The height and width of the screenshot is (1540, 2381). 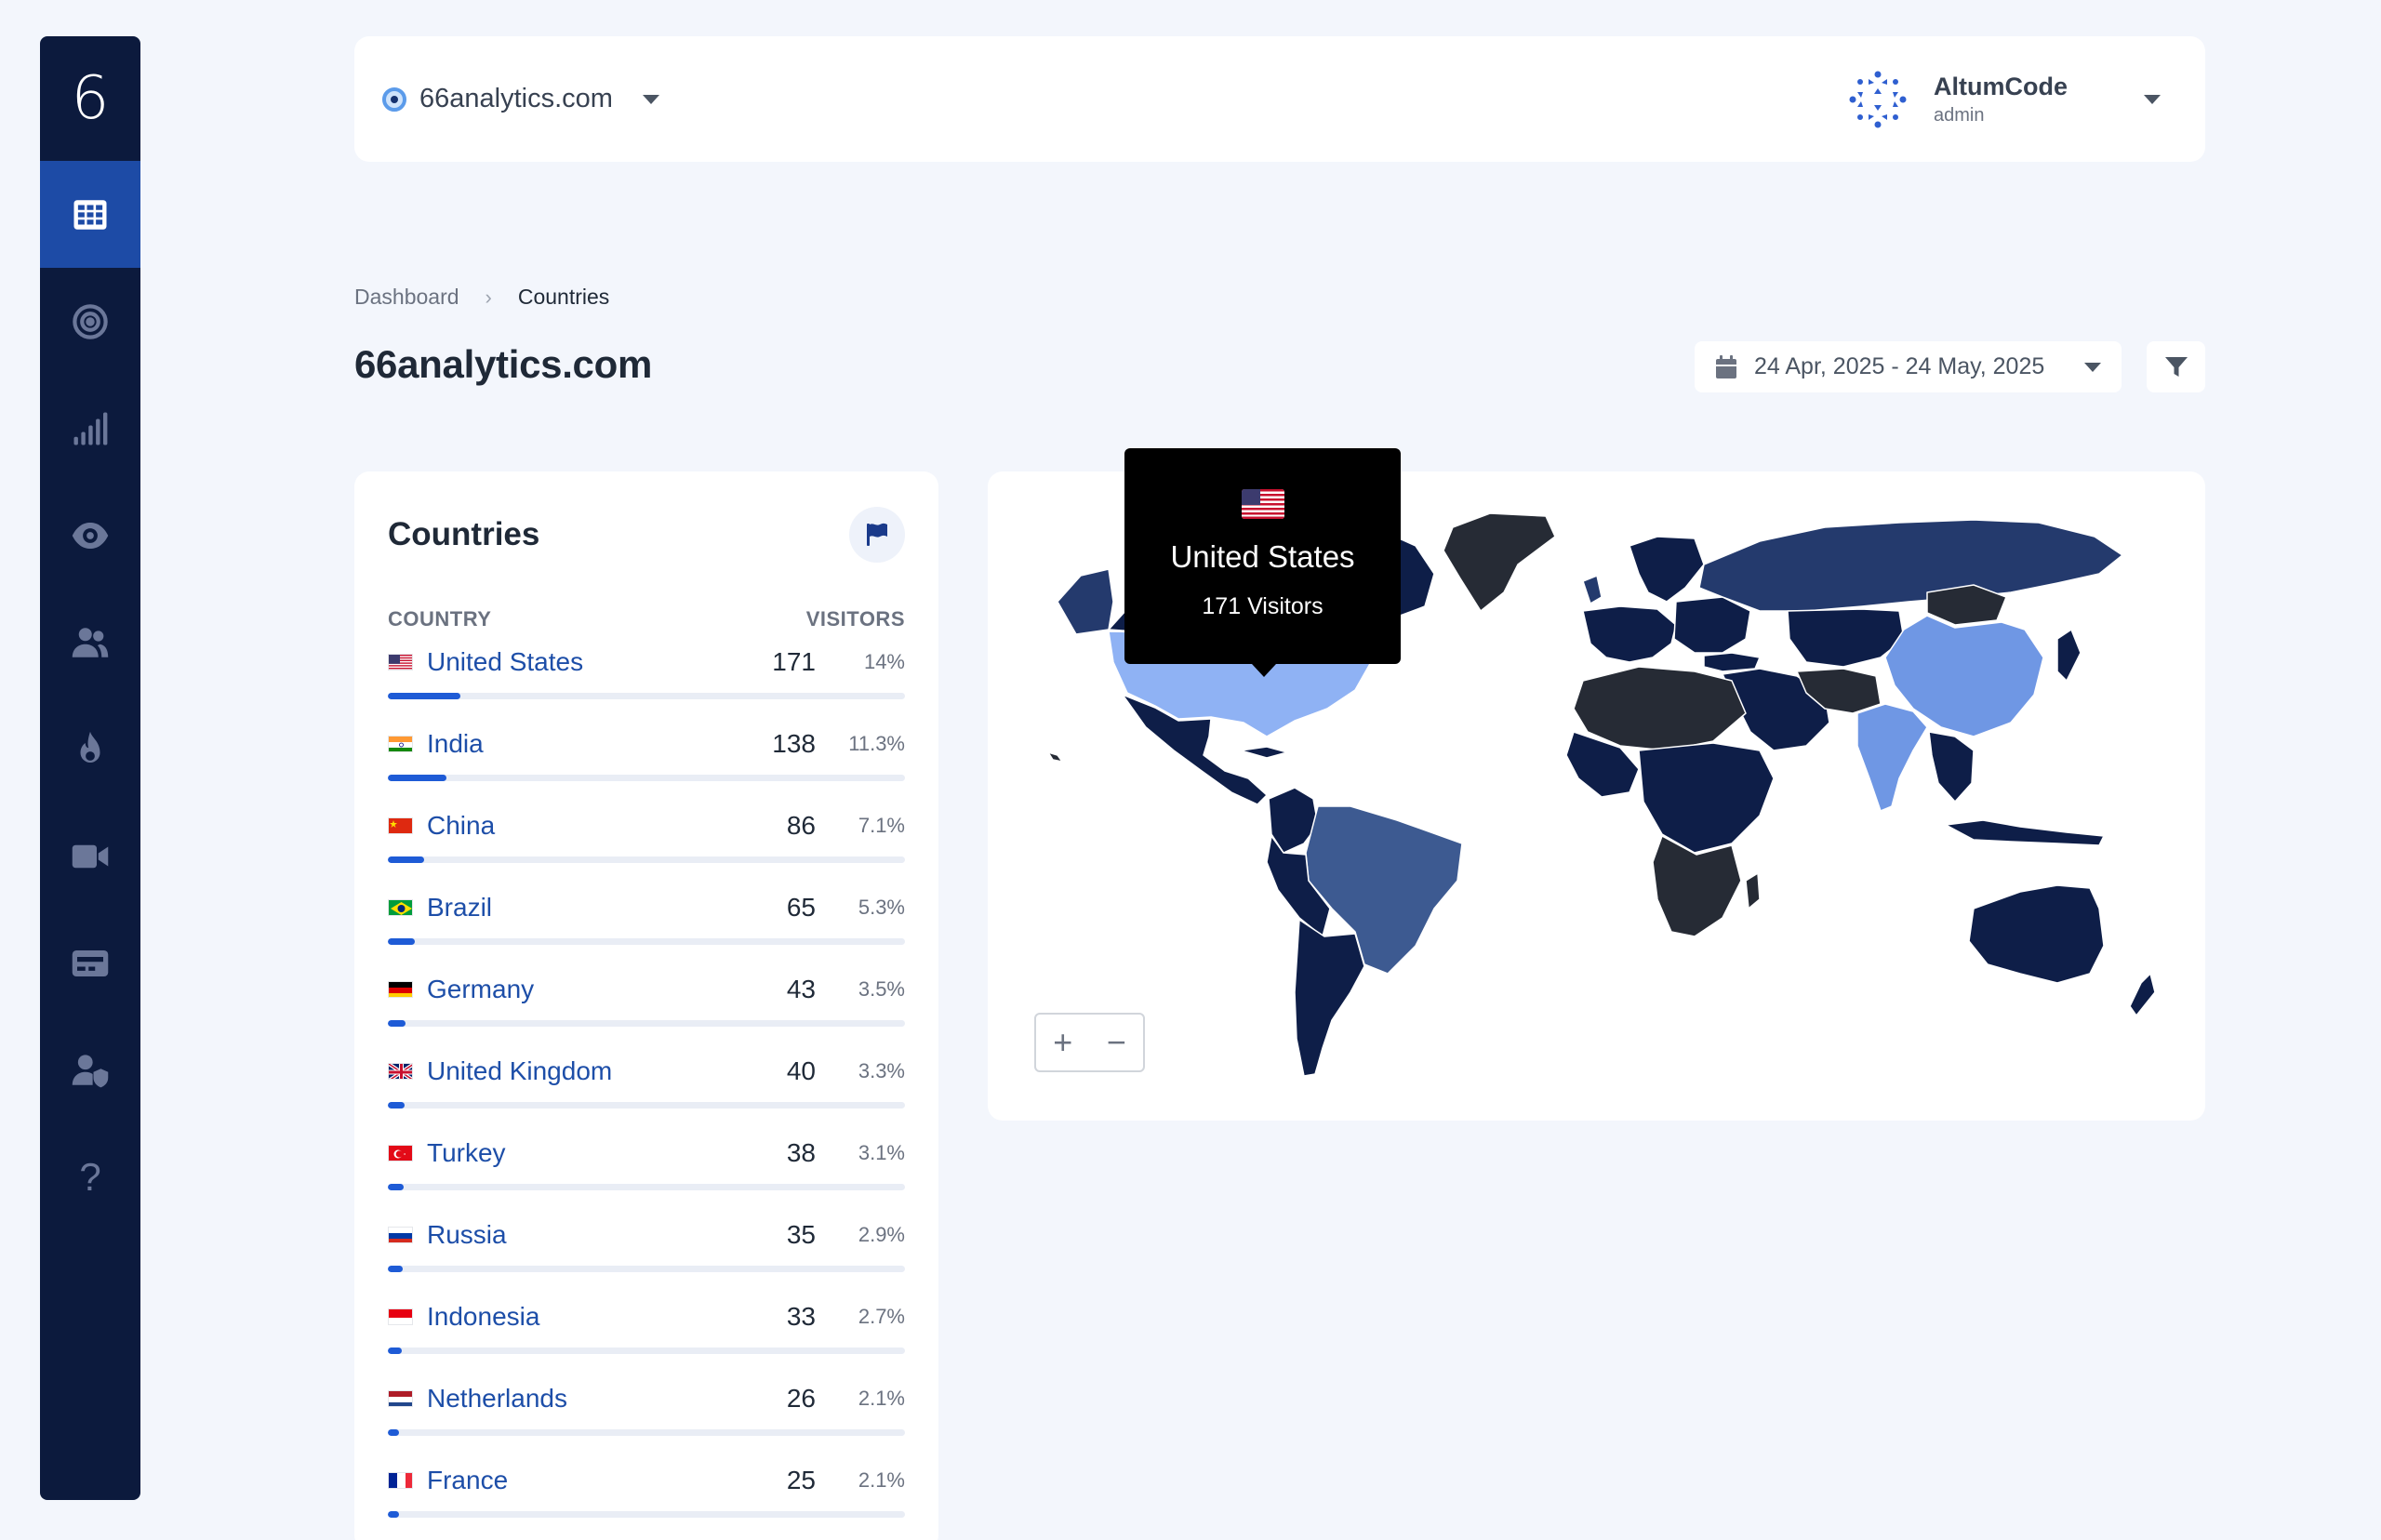 What do you see at coordinates (1062, 1042) in the screenshot?
I see `zoom-in-button: +` at bounding box center [1062, 1042].